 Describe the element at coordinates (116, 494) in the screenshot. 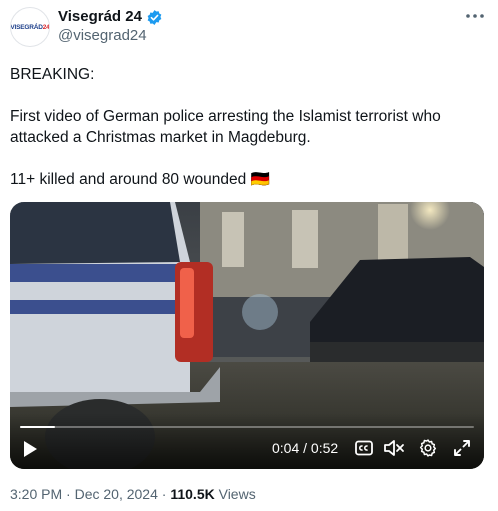

I see `post-date: Dec 20, 2024` at that location.